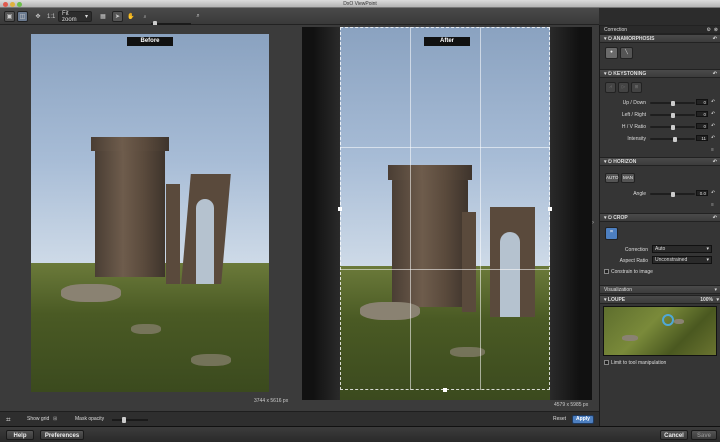  I want to click on settings-icon: ⚙, so click(709, 30).